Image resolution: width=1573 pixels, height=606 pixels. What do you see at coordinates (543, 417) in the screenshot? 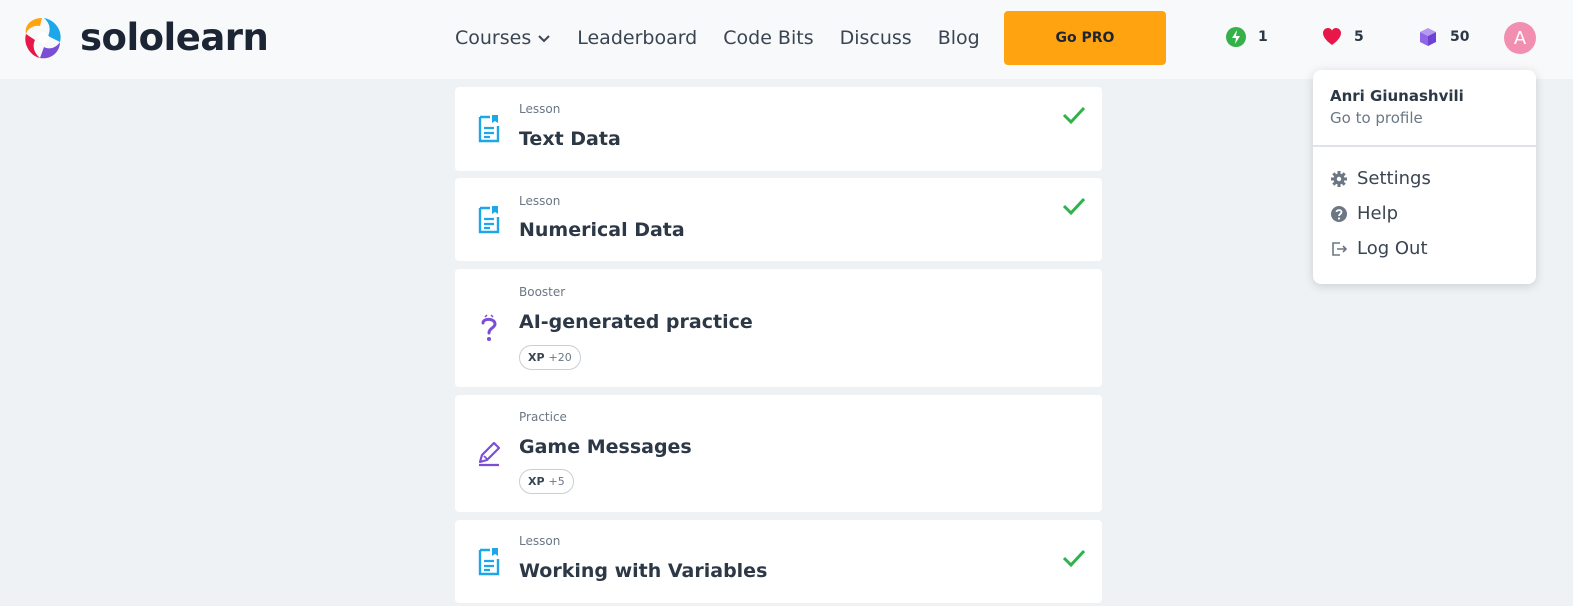
I see `card-kind-label: Practice` at bounding box center [543, 417].